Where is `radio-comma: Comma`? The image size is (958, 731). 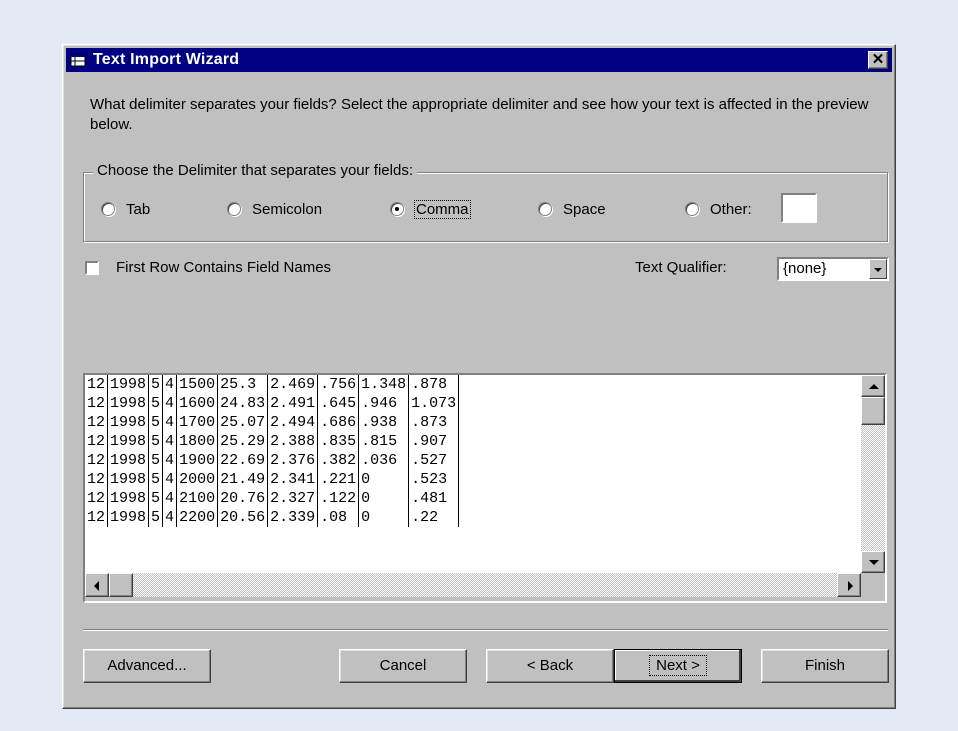 radio-comma: Comma is located at coordinates (430, 209).